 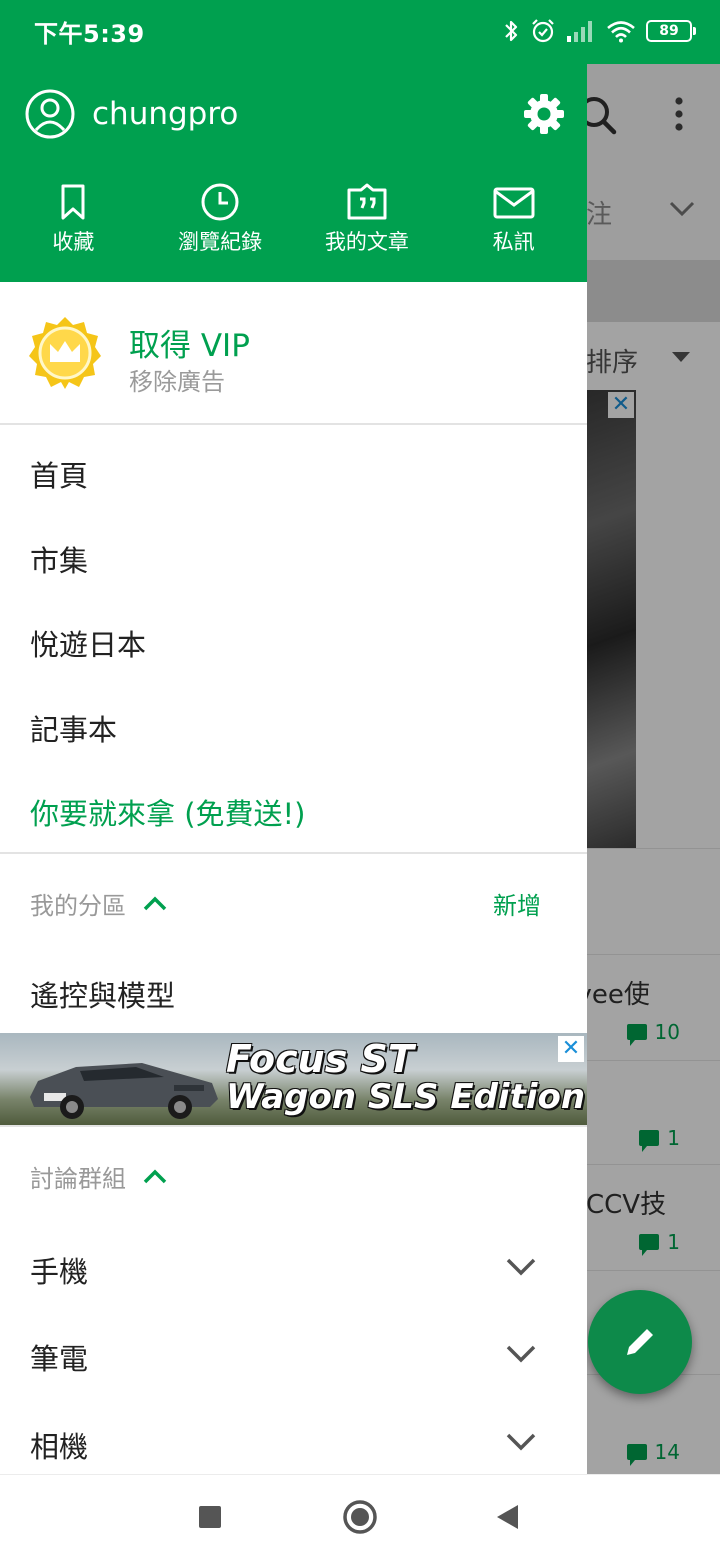 What do you see at coordinates (293, 173) in the screenshot?
I see `drawer-header: chungpro 收藏 瀏覽紀錄 我的文章 私訊` at bounding box center [293, 173].